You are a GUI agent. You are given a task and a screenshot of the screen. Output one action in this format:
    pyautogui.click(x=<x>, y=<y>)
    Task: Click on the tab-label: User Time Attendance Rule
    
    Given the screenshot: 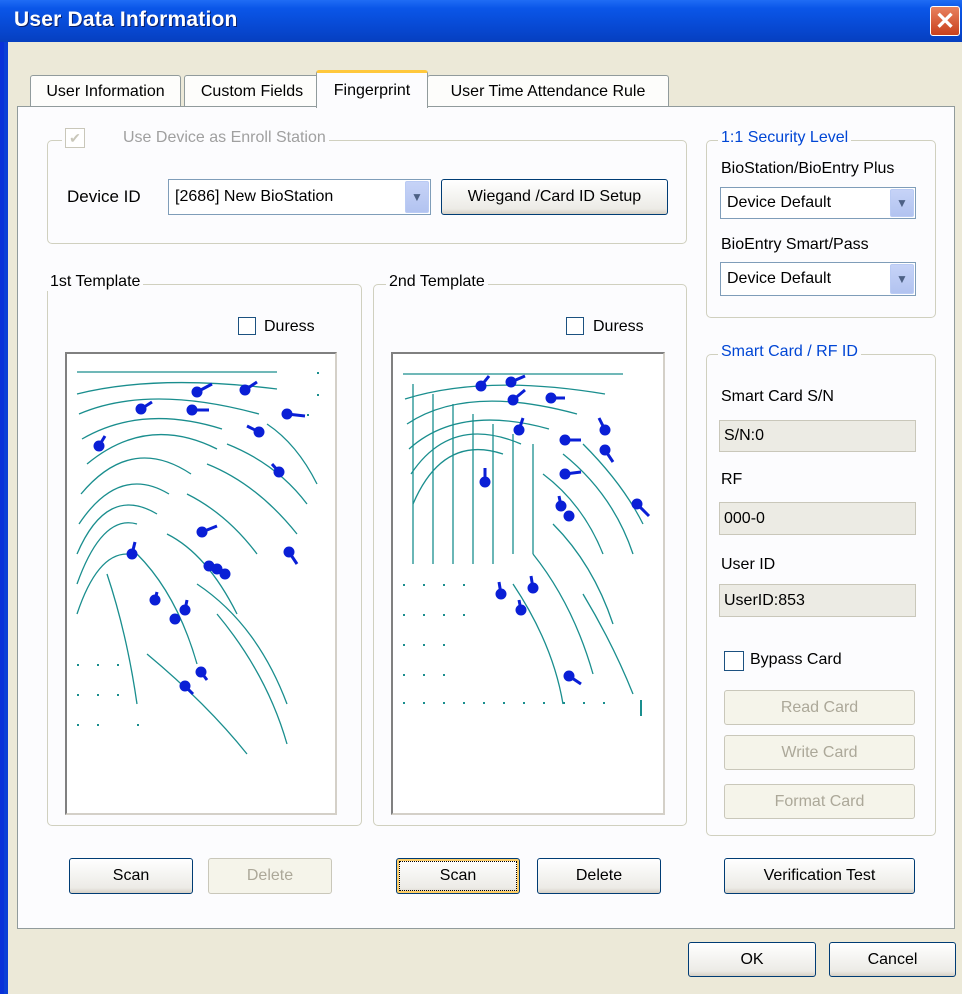 What is the action you would take?
    pyautogui.click(x=548, y=91)
    